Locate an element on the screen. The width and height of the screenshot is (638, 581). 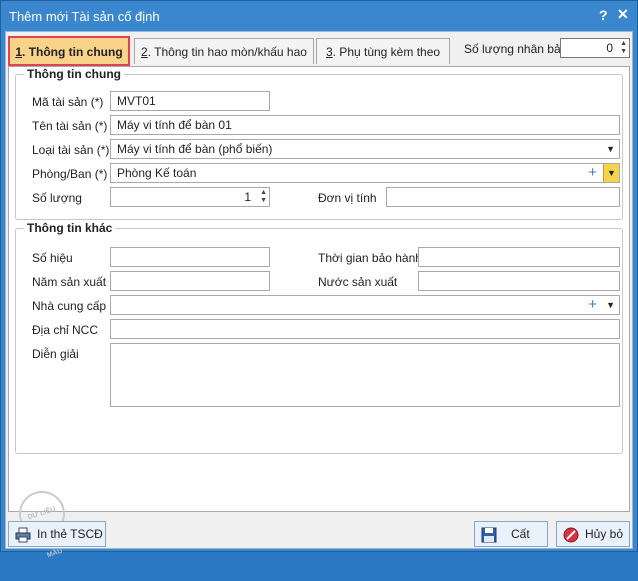
tab-general-label: . Thông tin chung is located at coordinates (72, 52).